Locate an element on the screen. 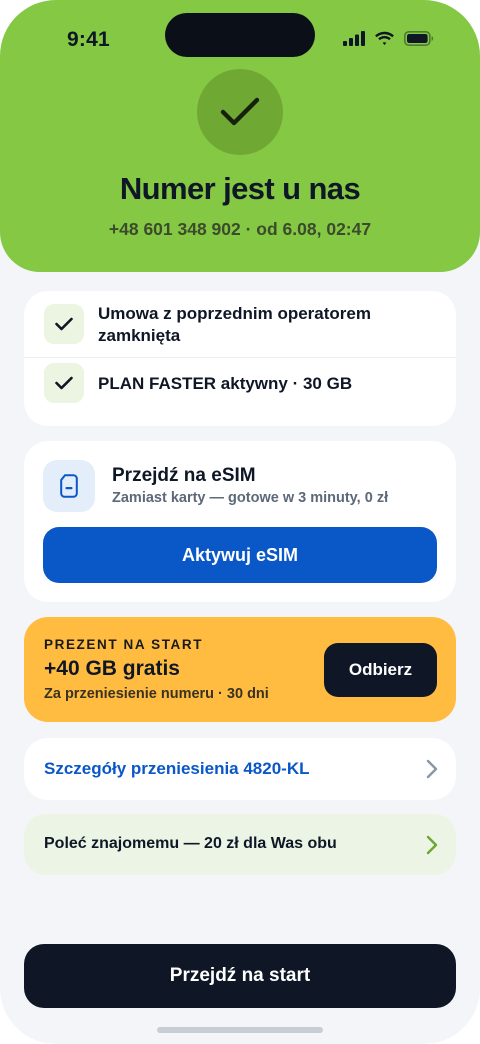 This screenshot has width=480, height=1044. claim-gift-button: Odbierz is located at coordinates (380, 670).